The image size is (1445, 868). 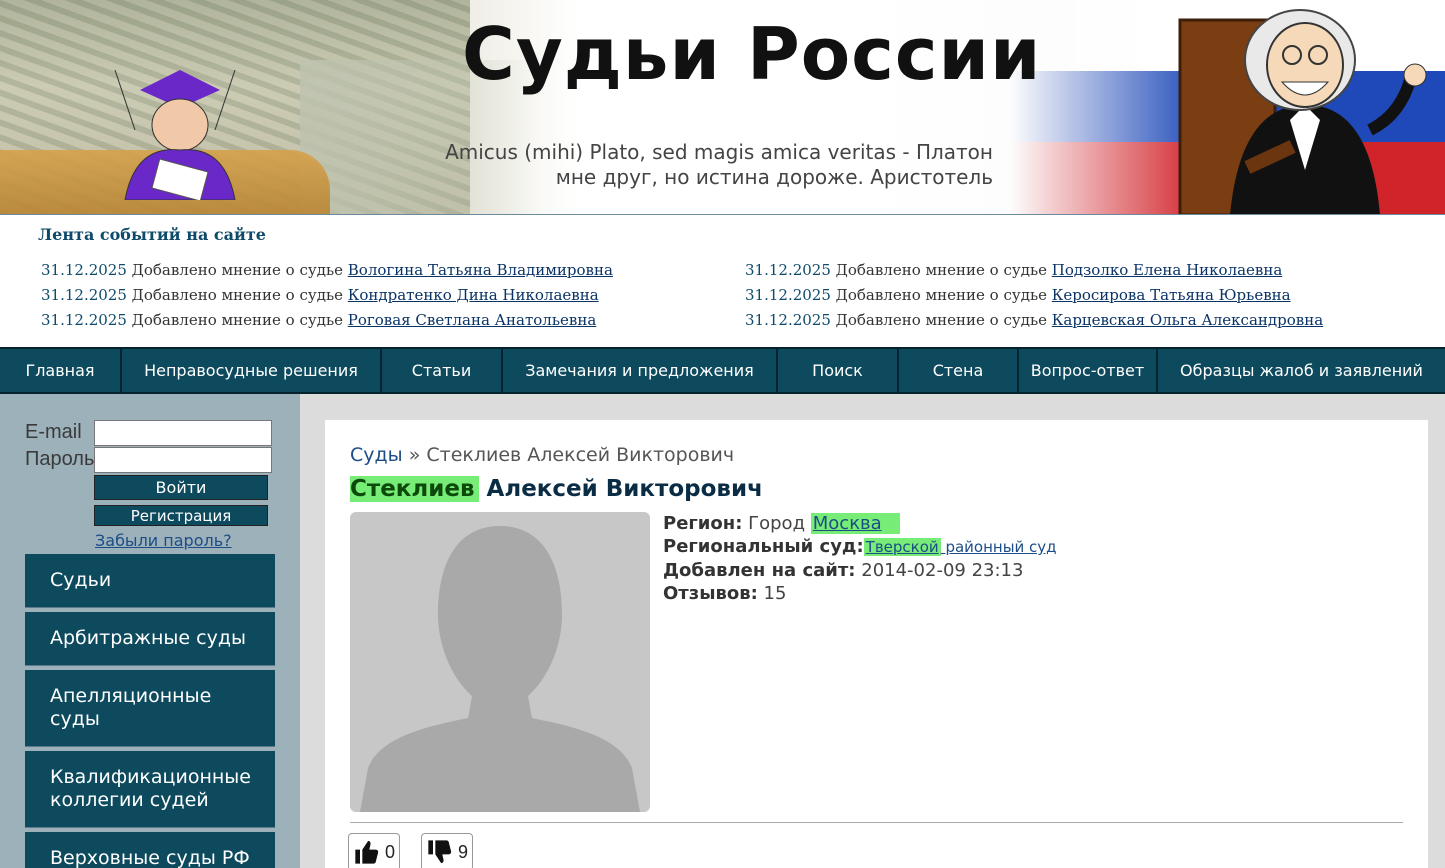 What do you see at coordinates (390, 851) in the screenshot?
I see `like-count: 0` at bounding box center [390, 851].